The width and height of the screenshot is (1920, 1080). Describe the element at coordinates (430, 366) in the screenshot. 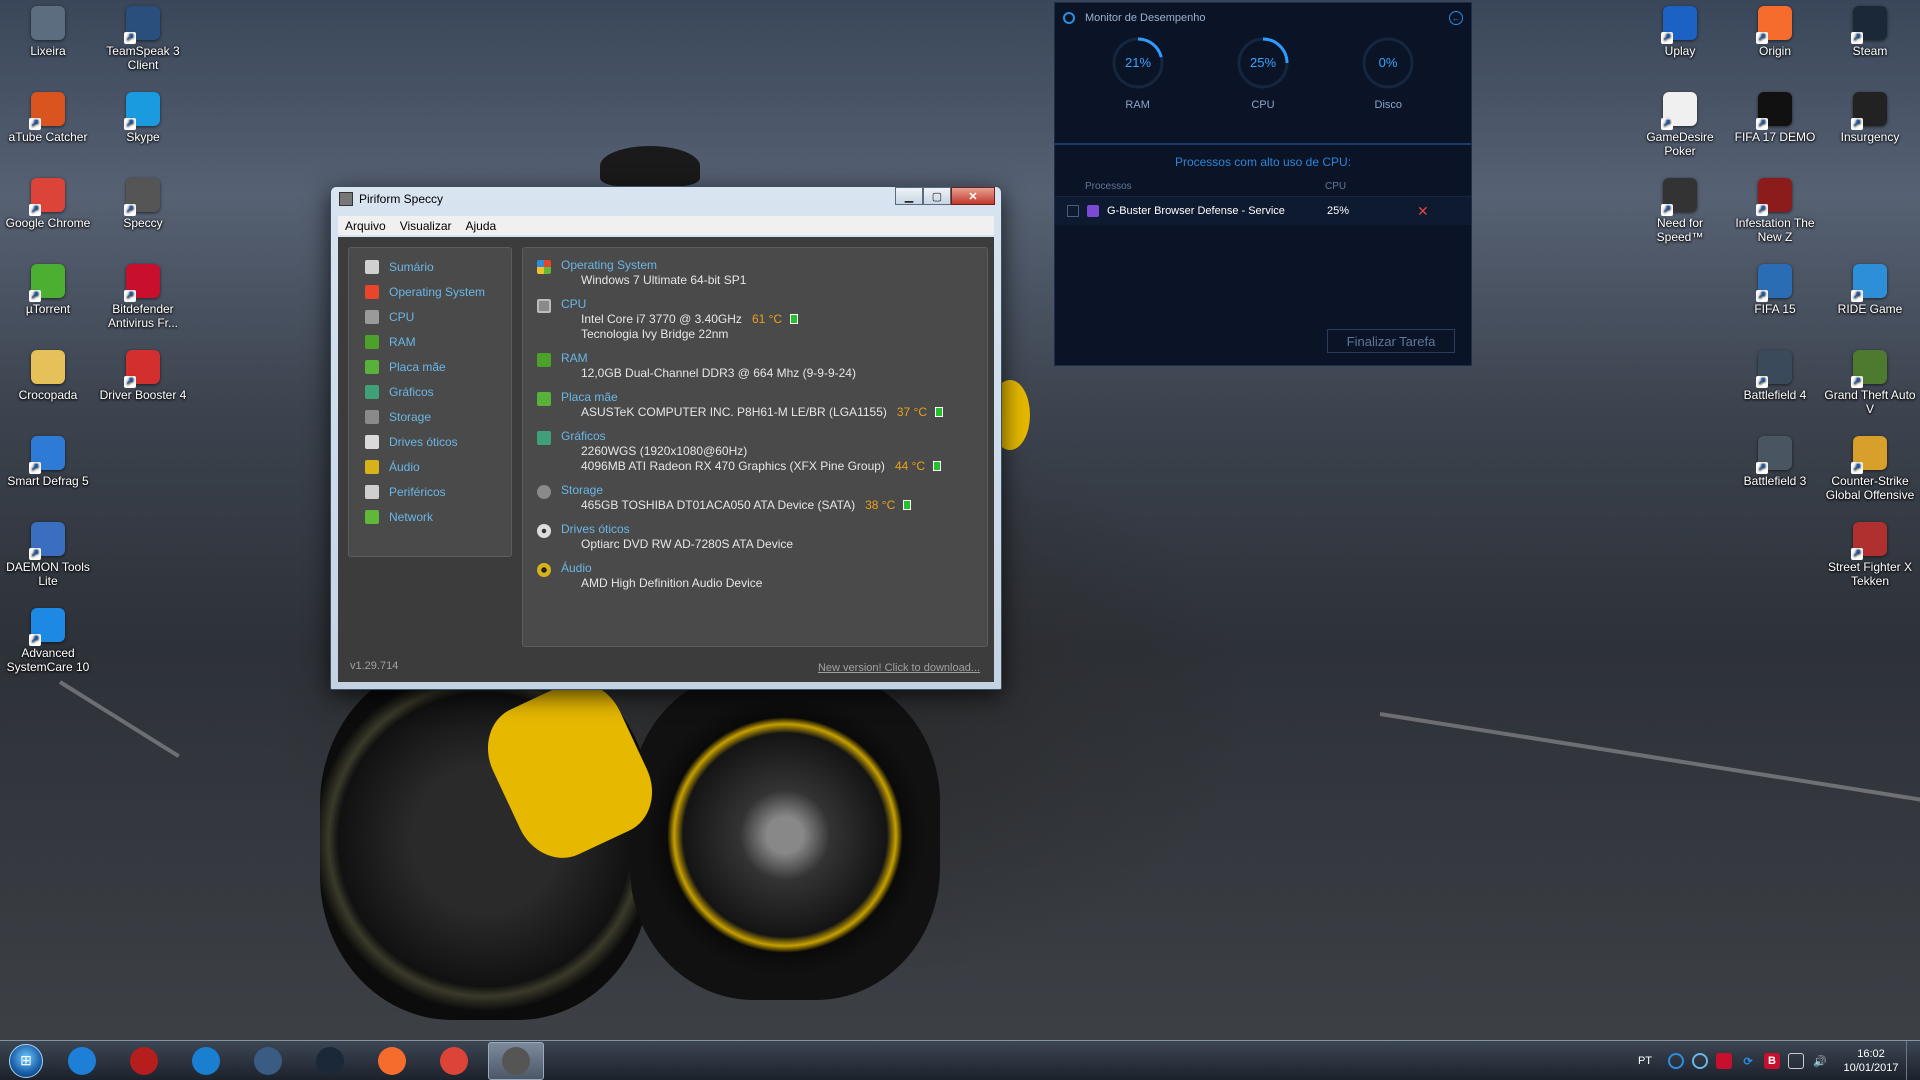

I see `sidebar-item: Placa mãe` at that location.